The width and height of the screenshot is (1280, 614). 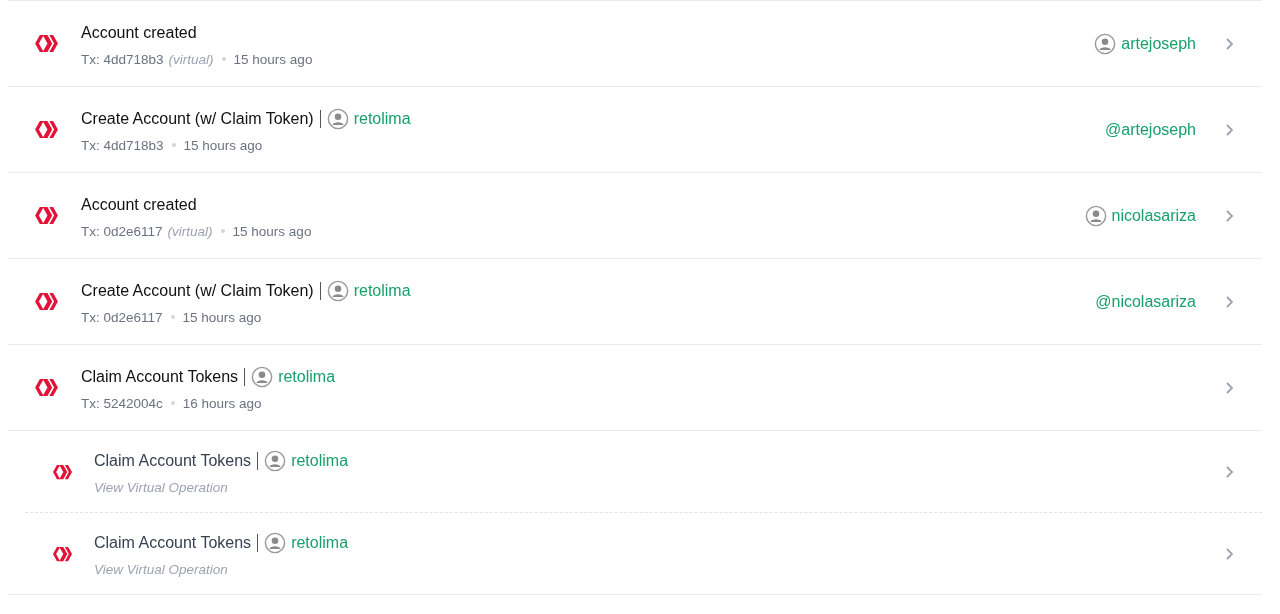 I want to click on account-link: artejoseph, so click(x=1158, y=43).